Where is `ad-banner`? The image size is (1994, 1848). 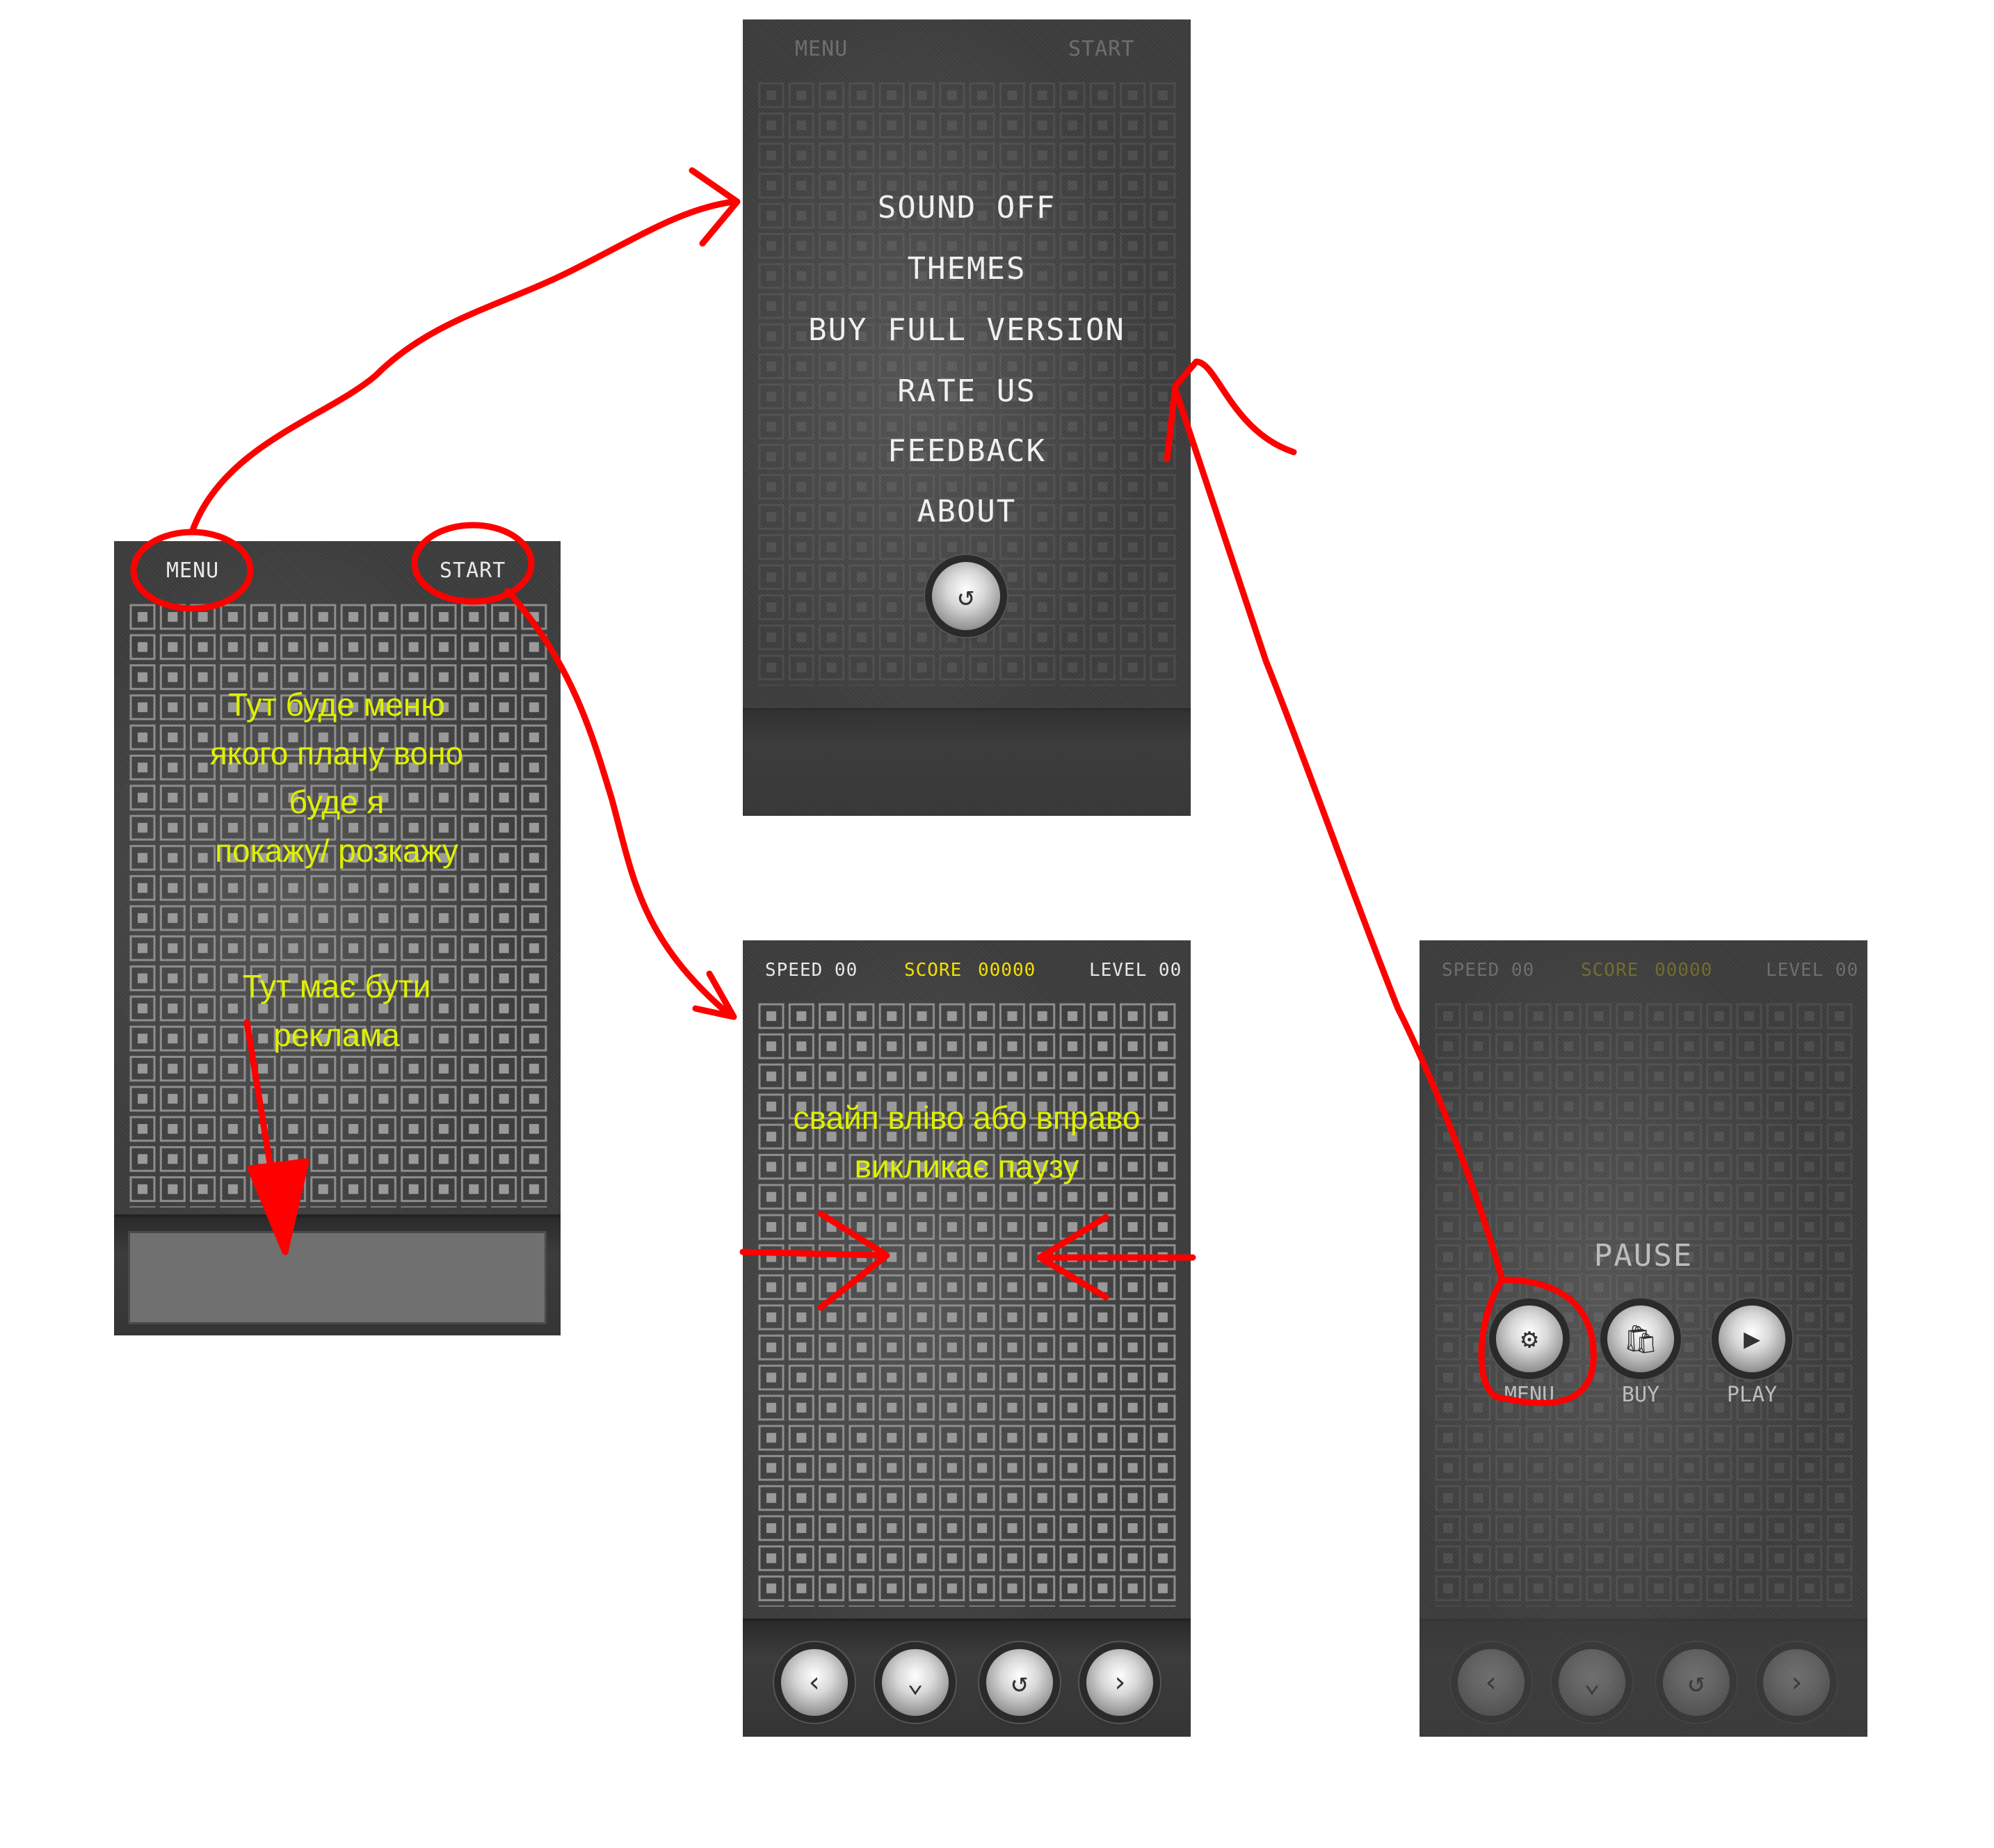 ad-banner is located at coordinates (337, 1277).